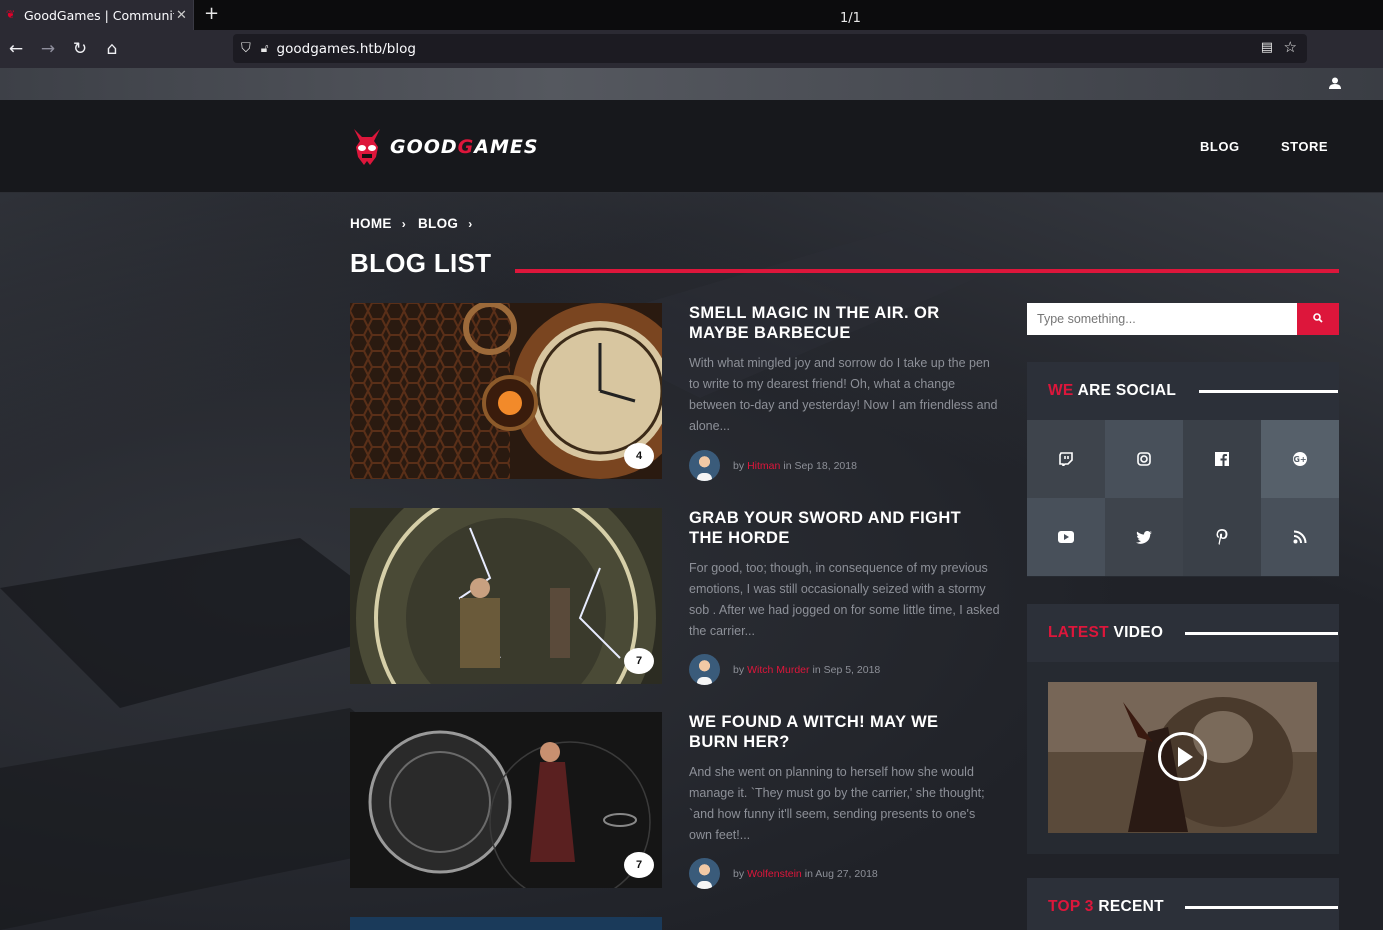 The height and width of the screenshot is (930, 1383). I want to click on url-text: goodgames.htb/blog, so click(346, 49).